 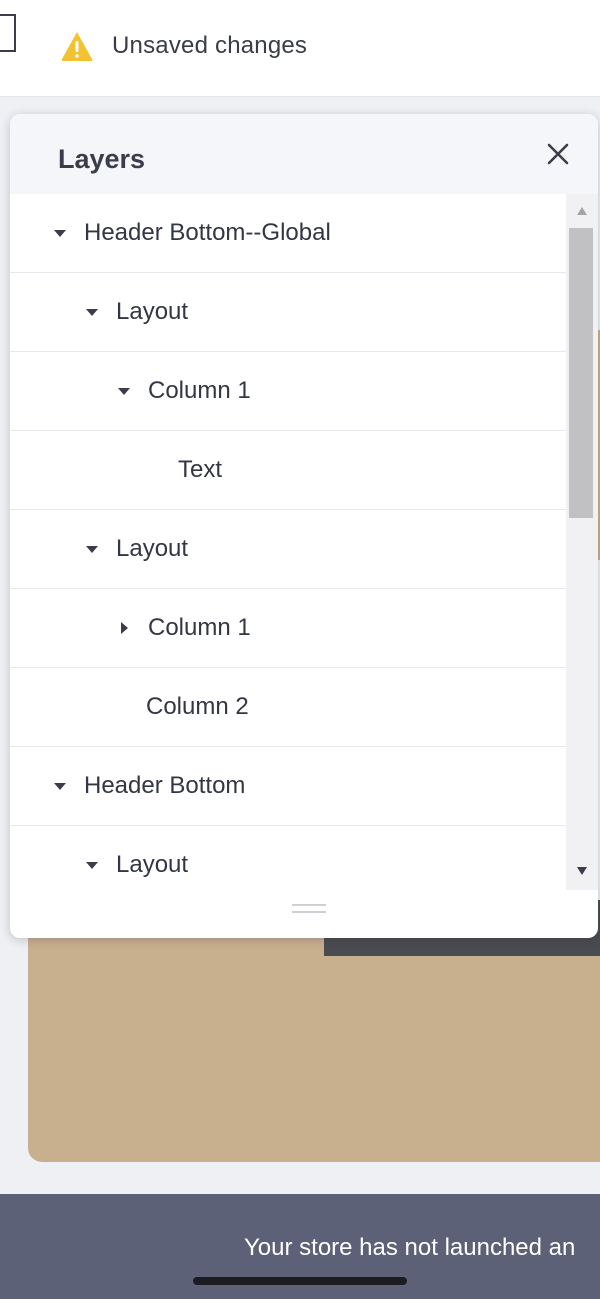 I want to click on scroll-down-arrow-icon, so click(x=582, y=871).